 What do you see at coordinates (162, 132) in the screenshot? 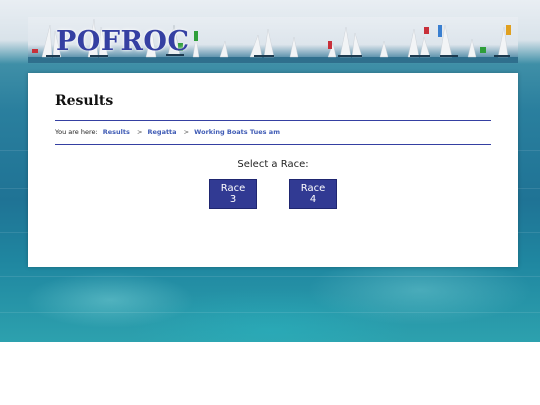
I see `breadcrumb-link-regatta: Regatta` at bounding box center [162, 132].